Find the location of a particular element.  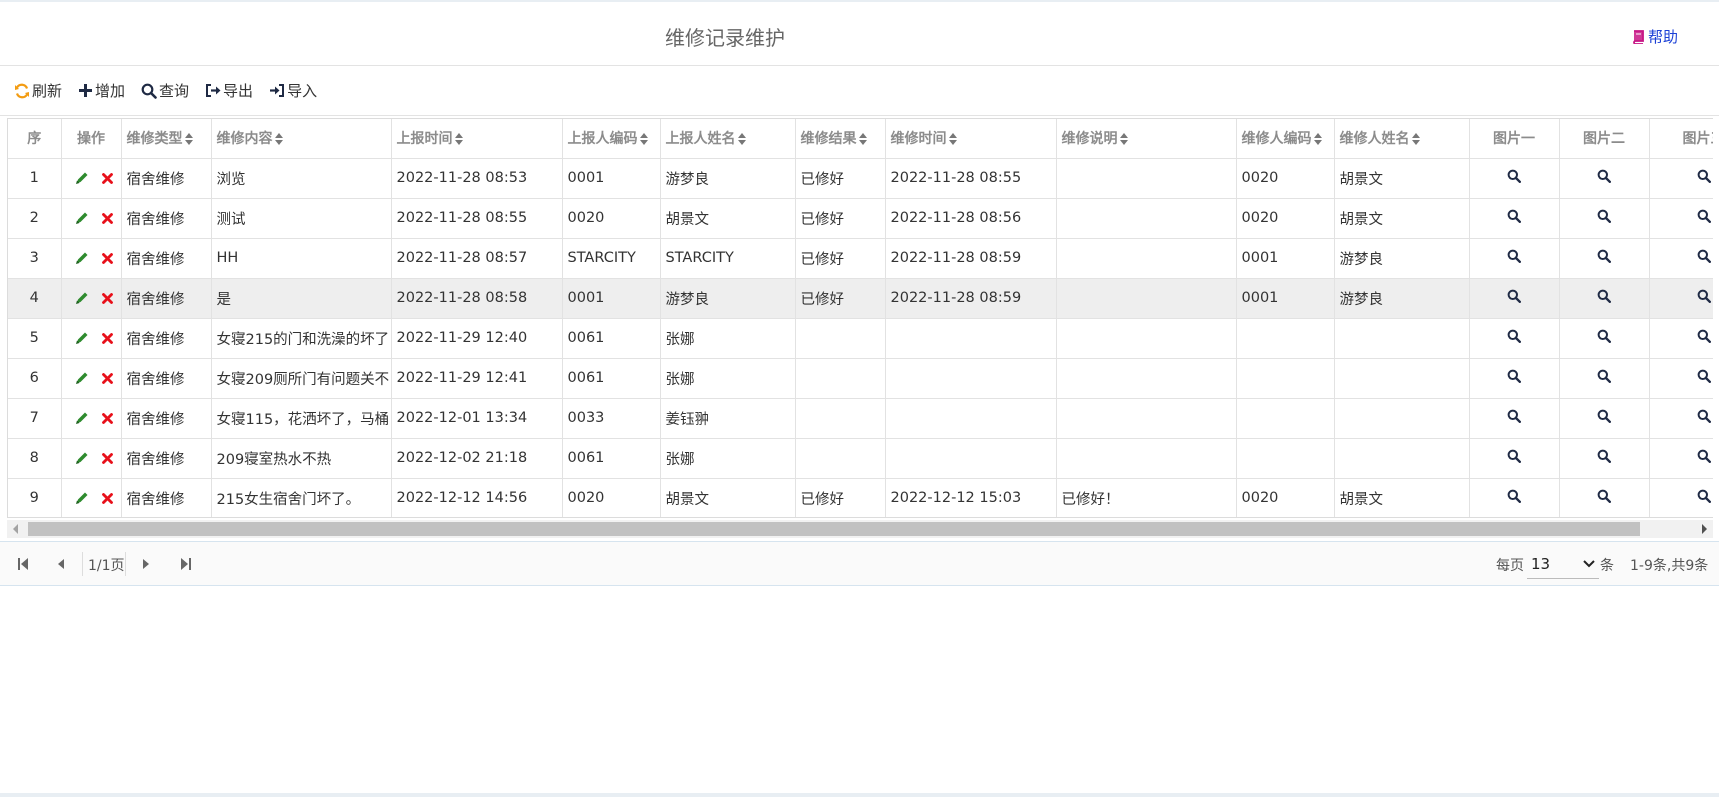

cell-repair-time is located at coordinates (971, 458).